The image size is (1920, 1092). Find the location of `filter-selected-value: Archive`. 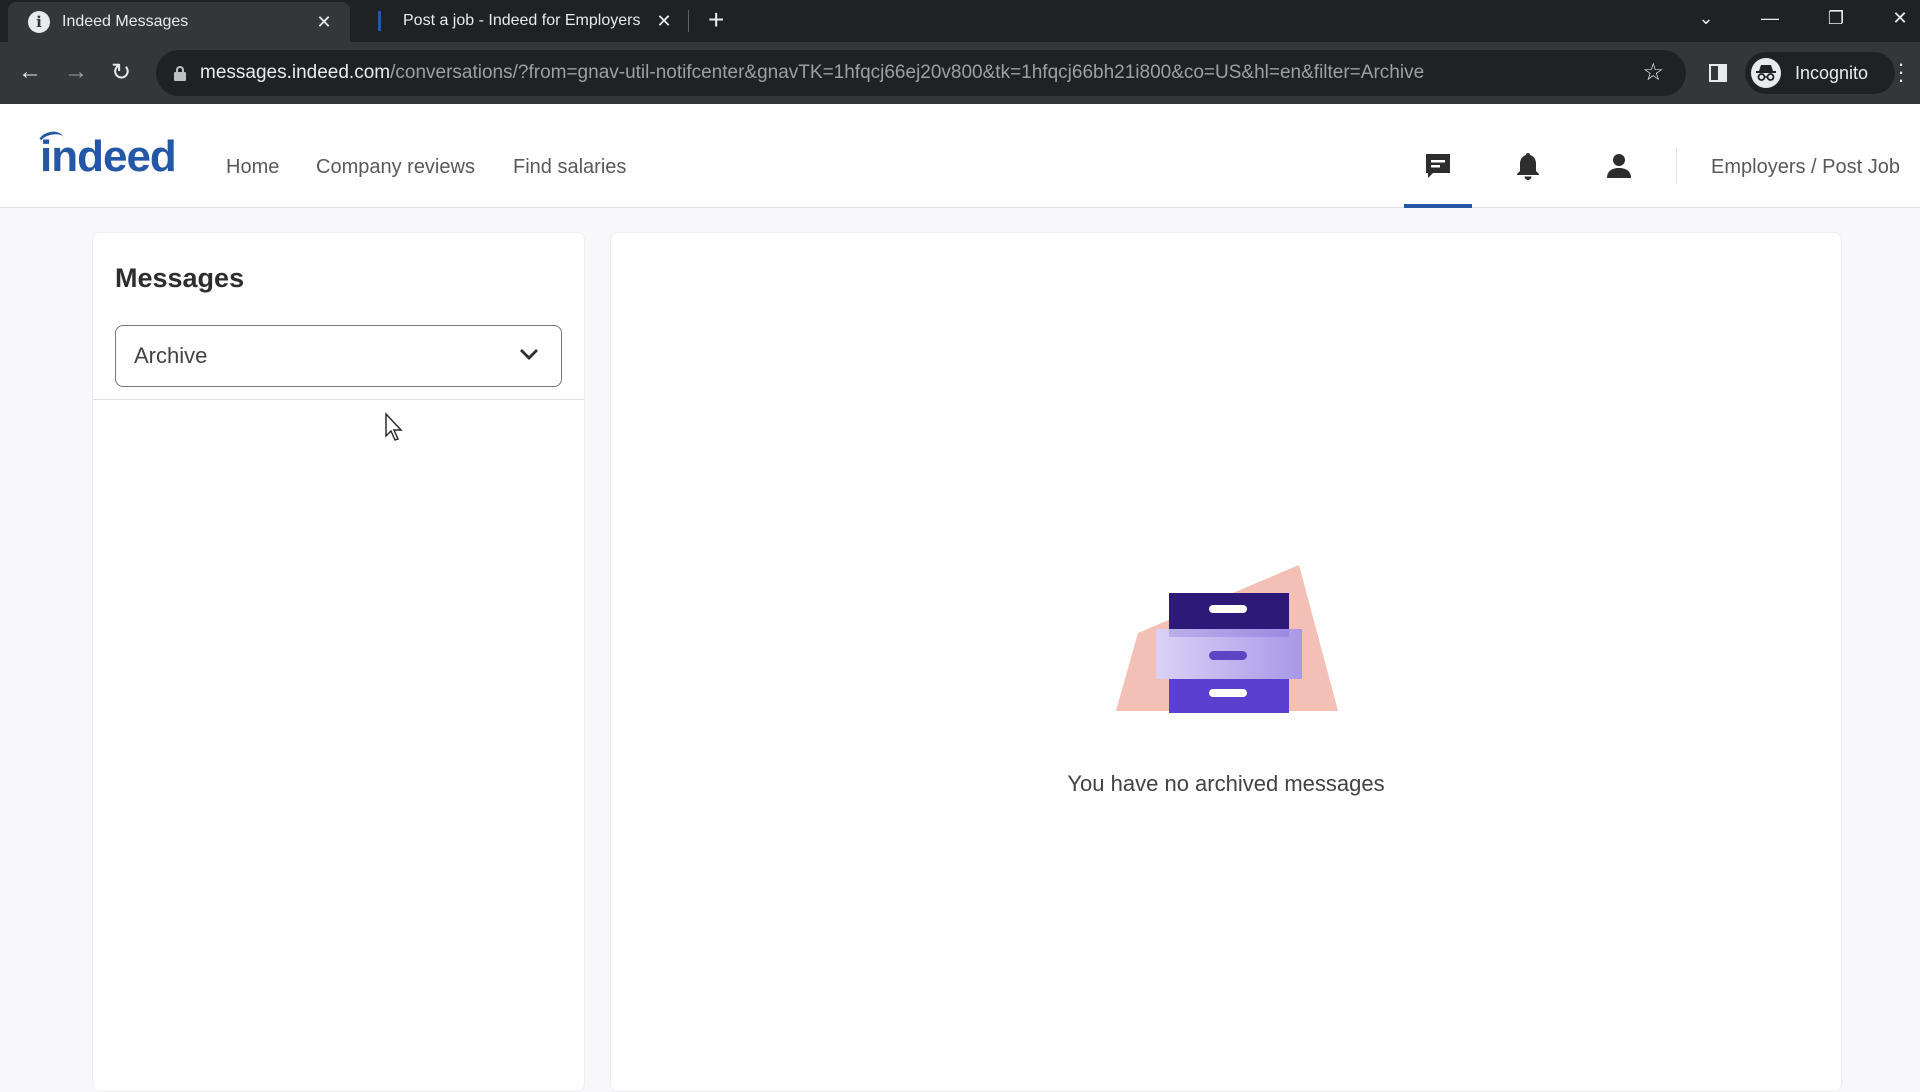

filter-selected-value: Archive is located at coordinates (171, 355).